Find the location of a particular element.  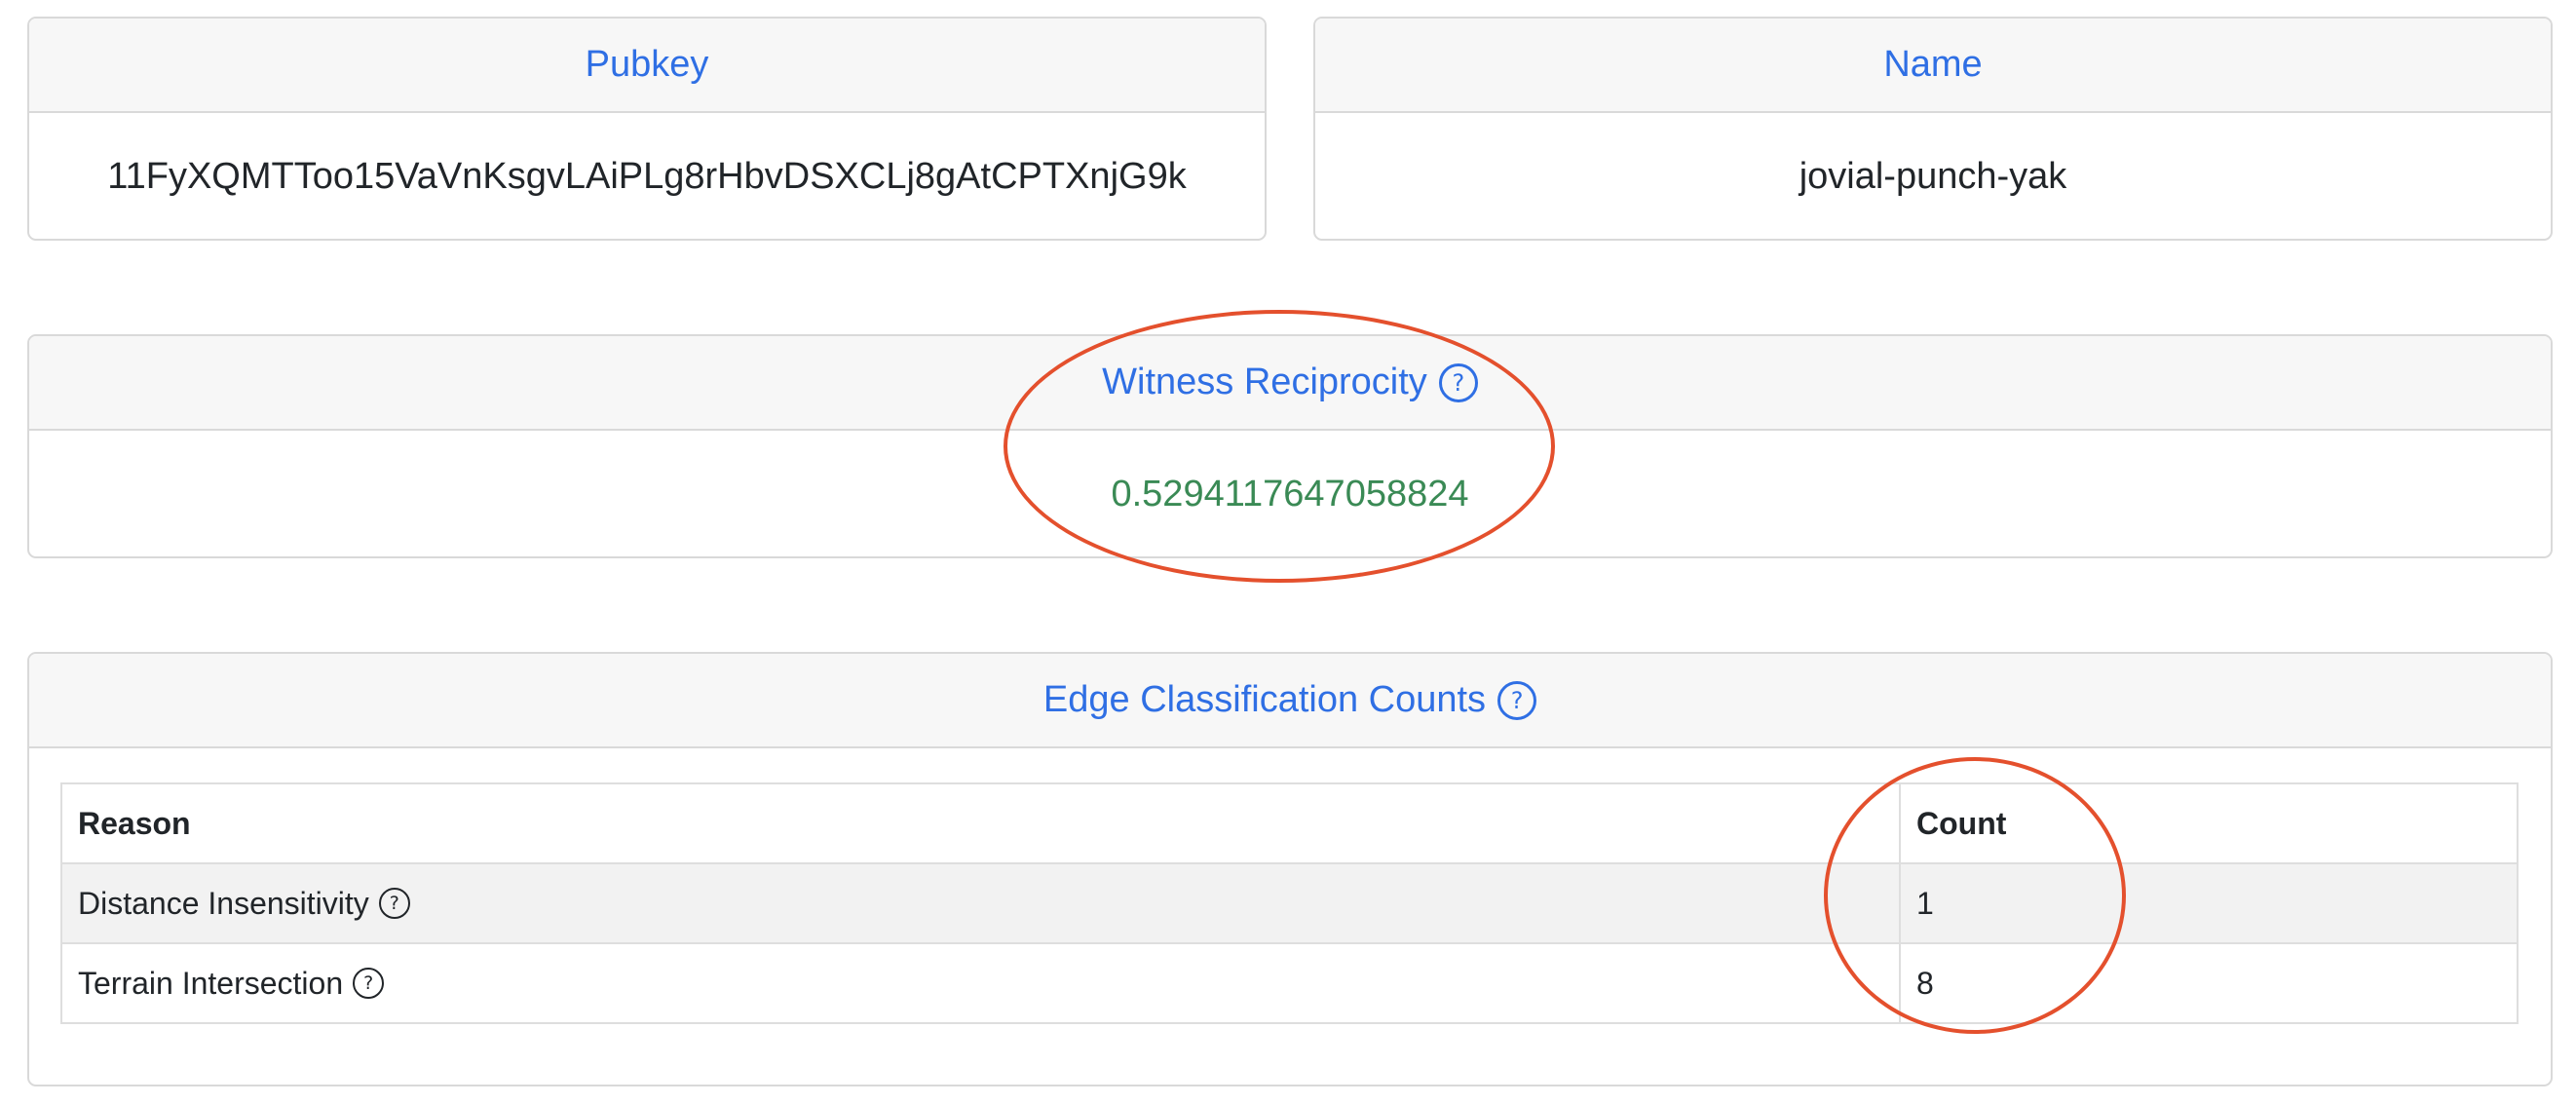

column-header-count: Count is located at coordinates (2209, 823).